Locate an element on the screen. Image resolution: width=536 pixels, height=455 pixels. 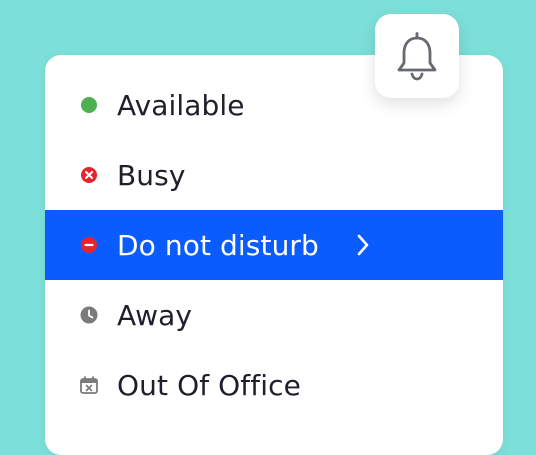
menu-item-label: Away is located at coordinates (155, 315).